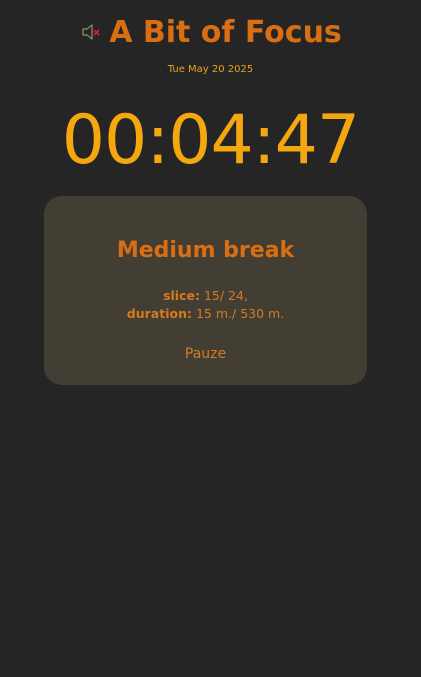 The height and width of the screenshot is (677, 421). Describe the element at coordinates (205, 354) in the screenshot. I see `pause-button: Pauze` at that location.